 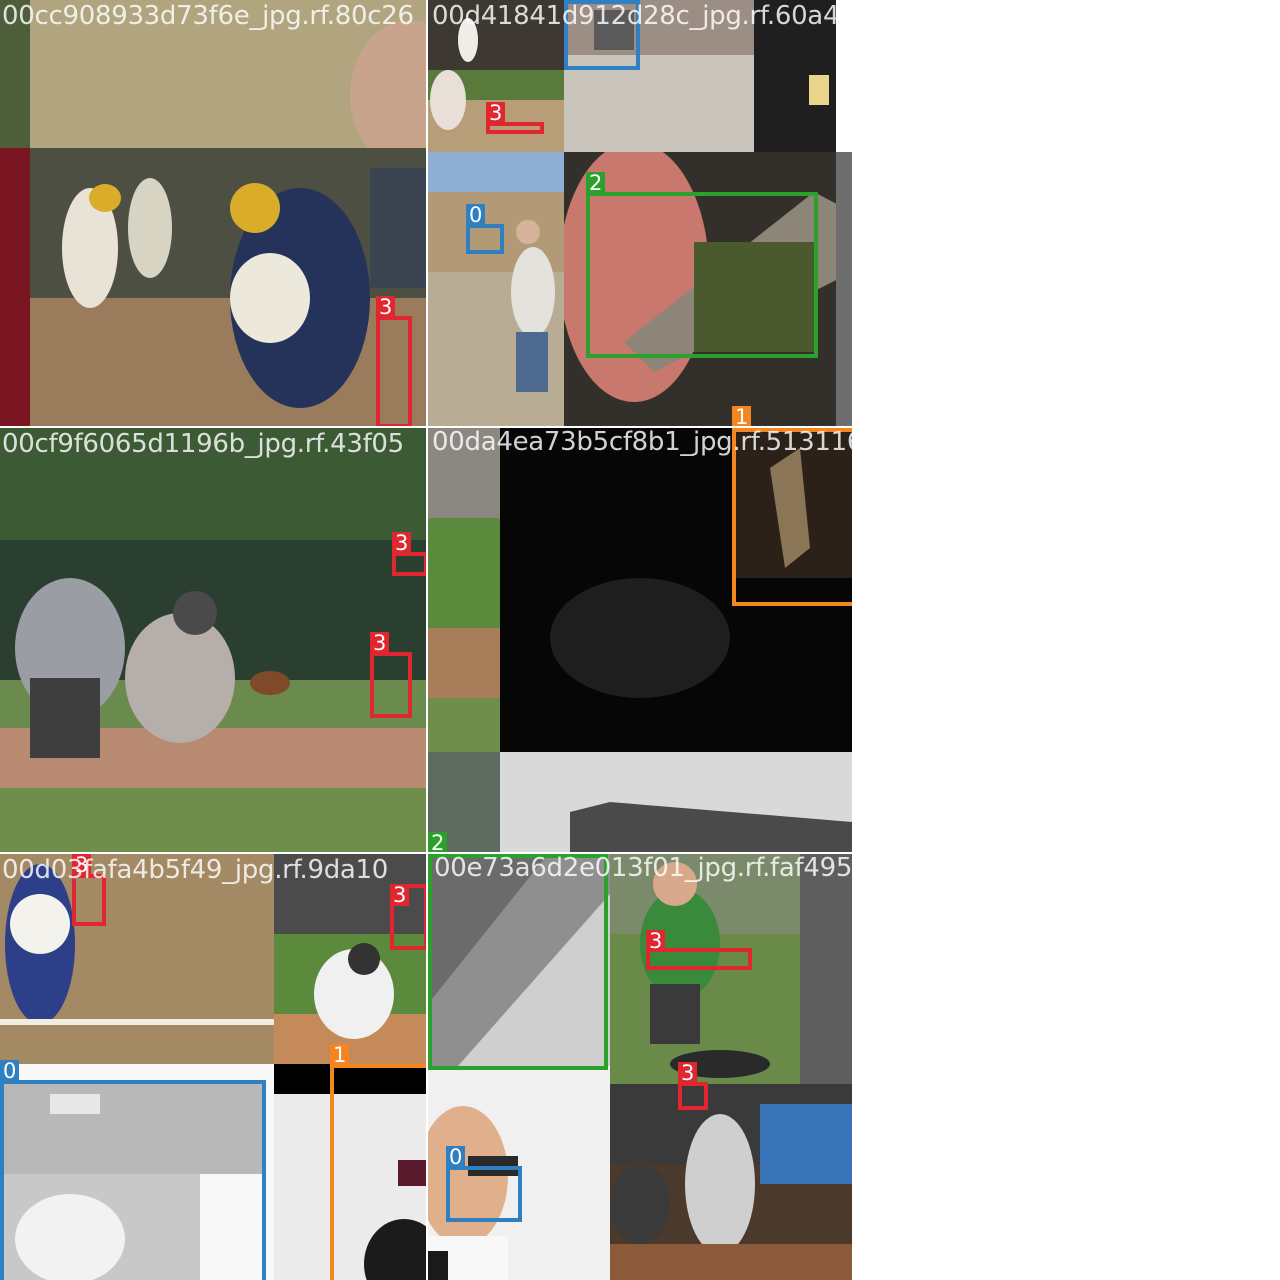 I want to click on tile-filename: 00e73a6d2e013f01_jpg.rf.faf495b48a5df729, so click(x=643, y=868).